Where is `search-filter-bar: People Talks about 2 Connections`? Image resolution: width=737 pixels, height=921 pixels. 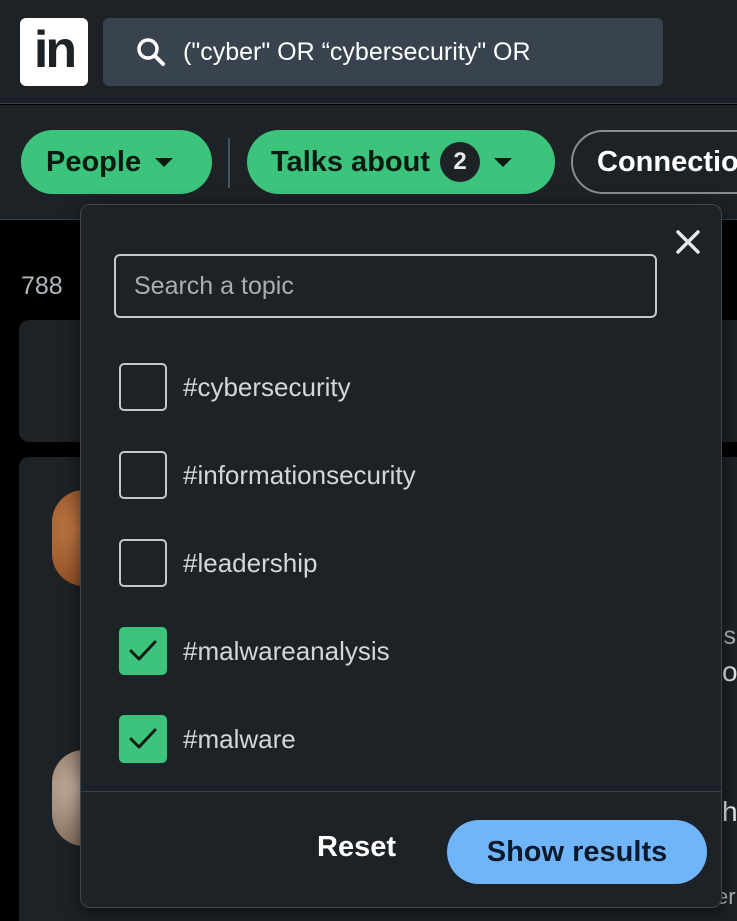
search-filter-bar: People Talks about 2 Connections is located at coordinates (368, 162).